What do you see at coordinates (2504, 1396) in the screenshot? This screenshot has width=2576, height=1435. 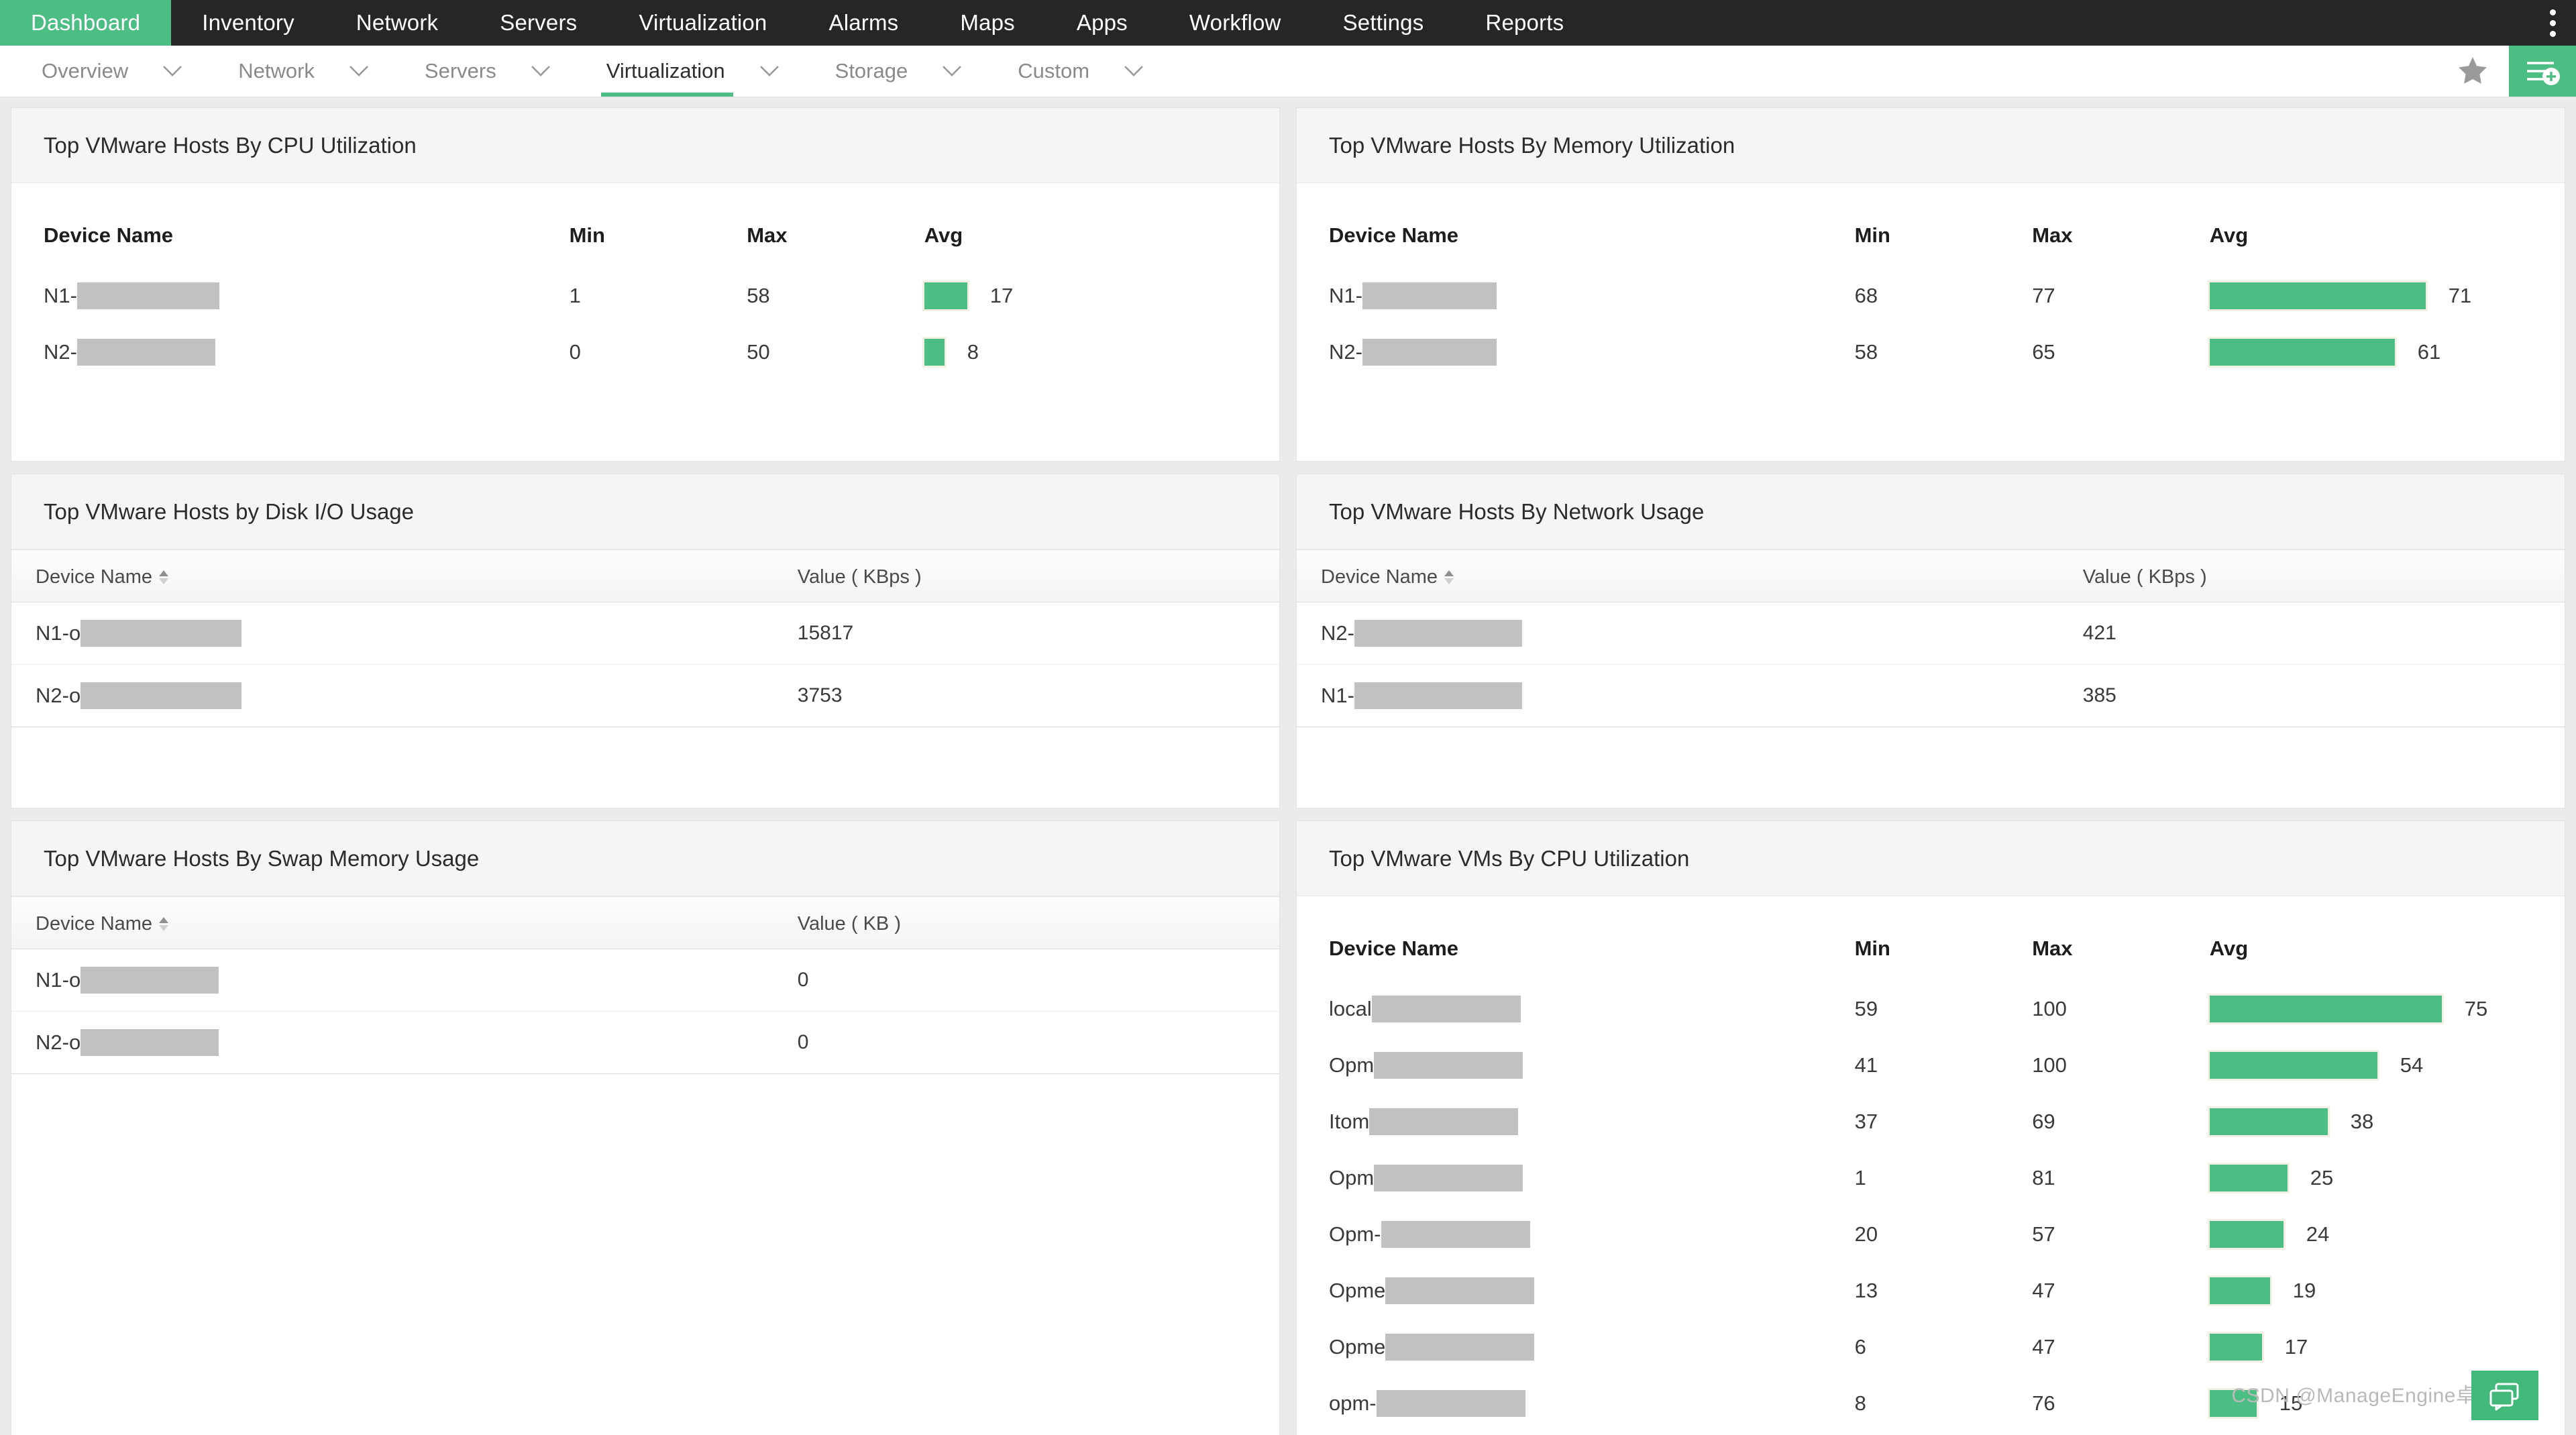 I see `chat-bubble-icon` at bounding box center [2504, 1396].